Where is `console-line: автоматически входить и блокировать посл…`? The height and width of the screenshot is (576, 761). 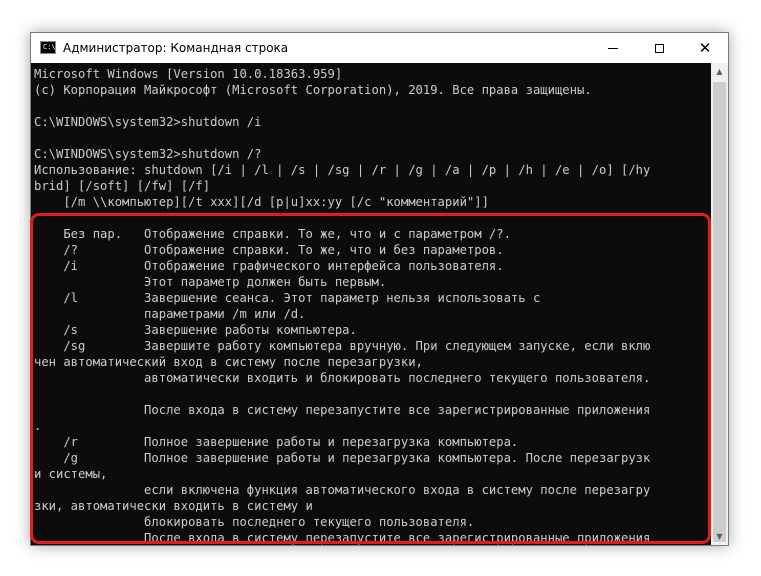
console-line: автоматически входить и блокировать посл… is located at coordinates (342, 378).